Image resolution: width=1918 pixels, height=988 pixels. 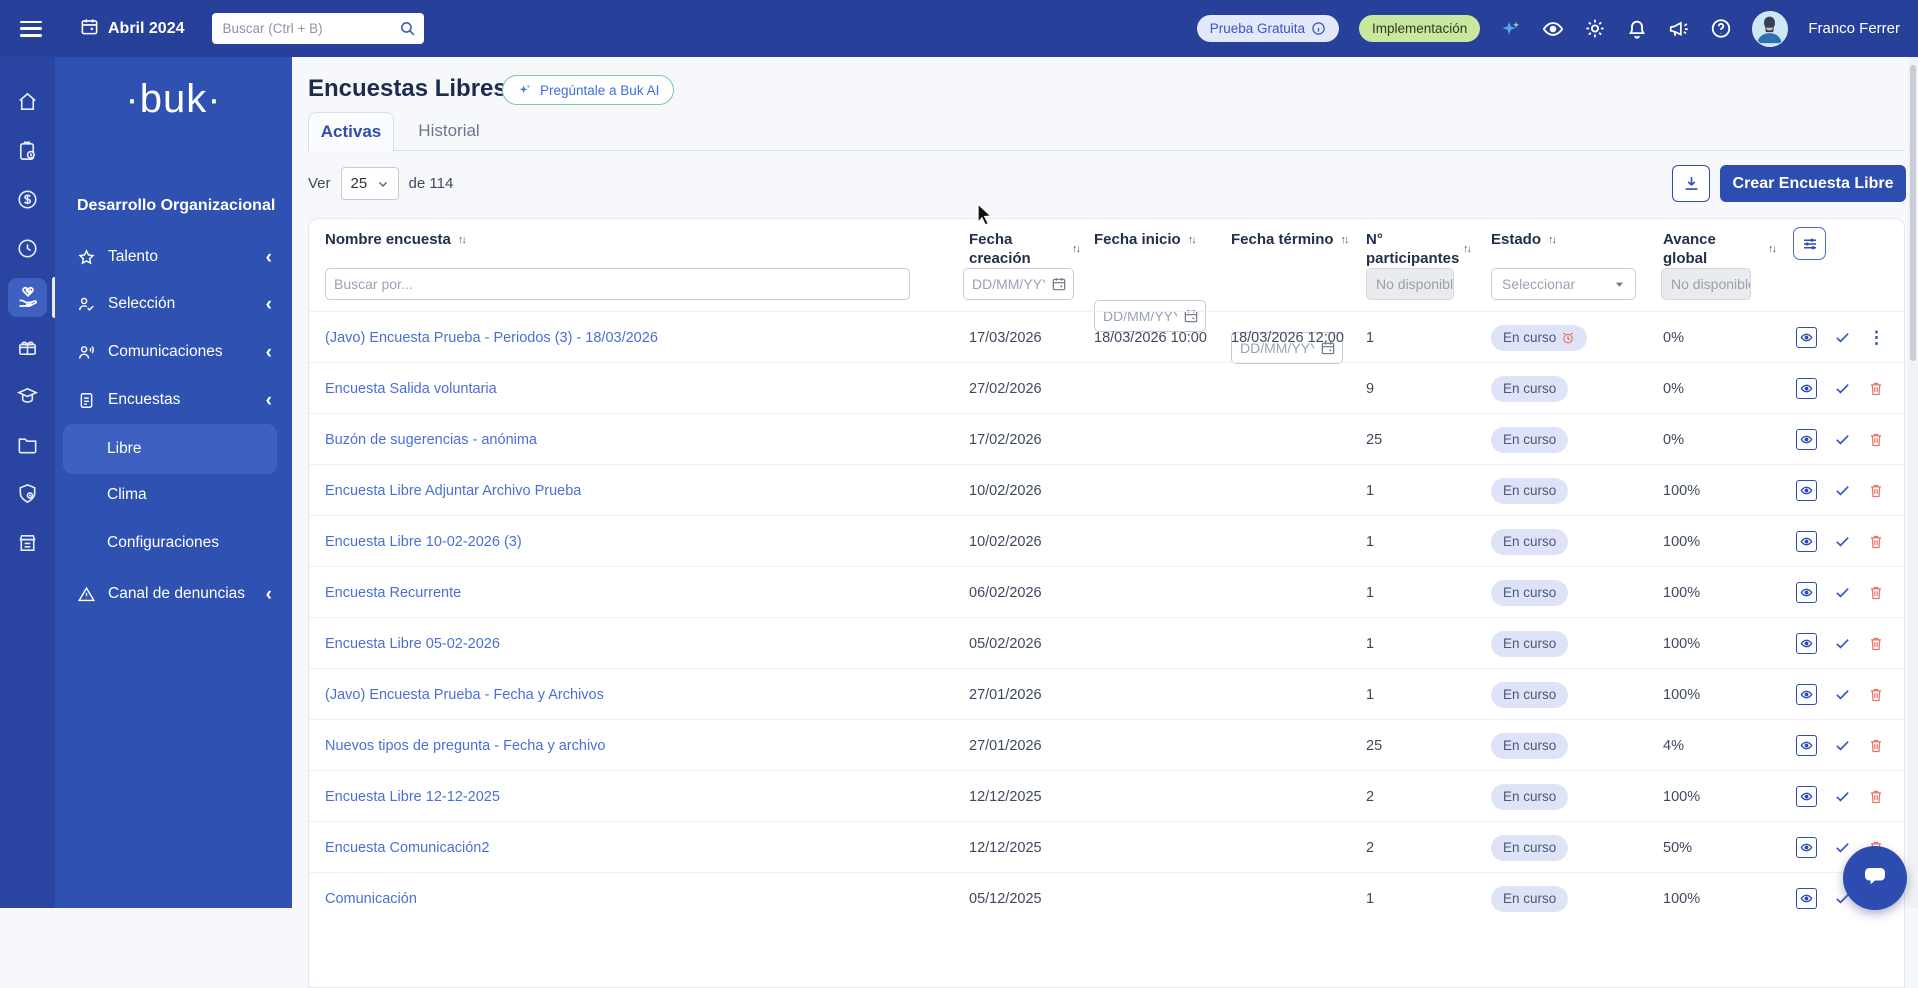 What do you see at coordinates (1511, 29) in the screenshot?
I see `ai-sparkle-icon` at bounding box center [1511, 29].